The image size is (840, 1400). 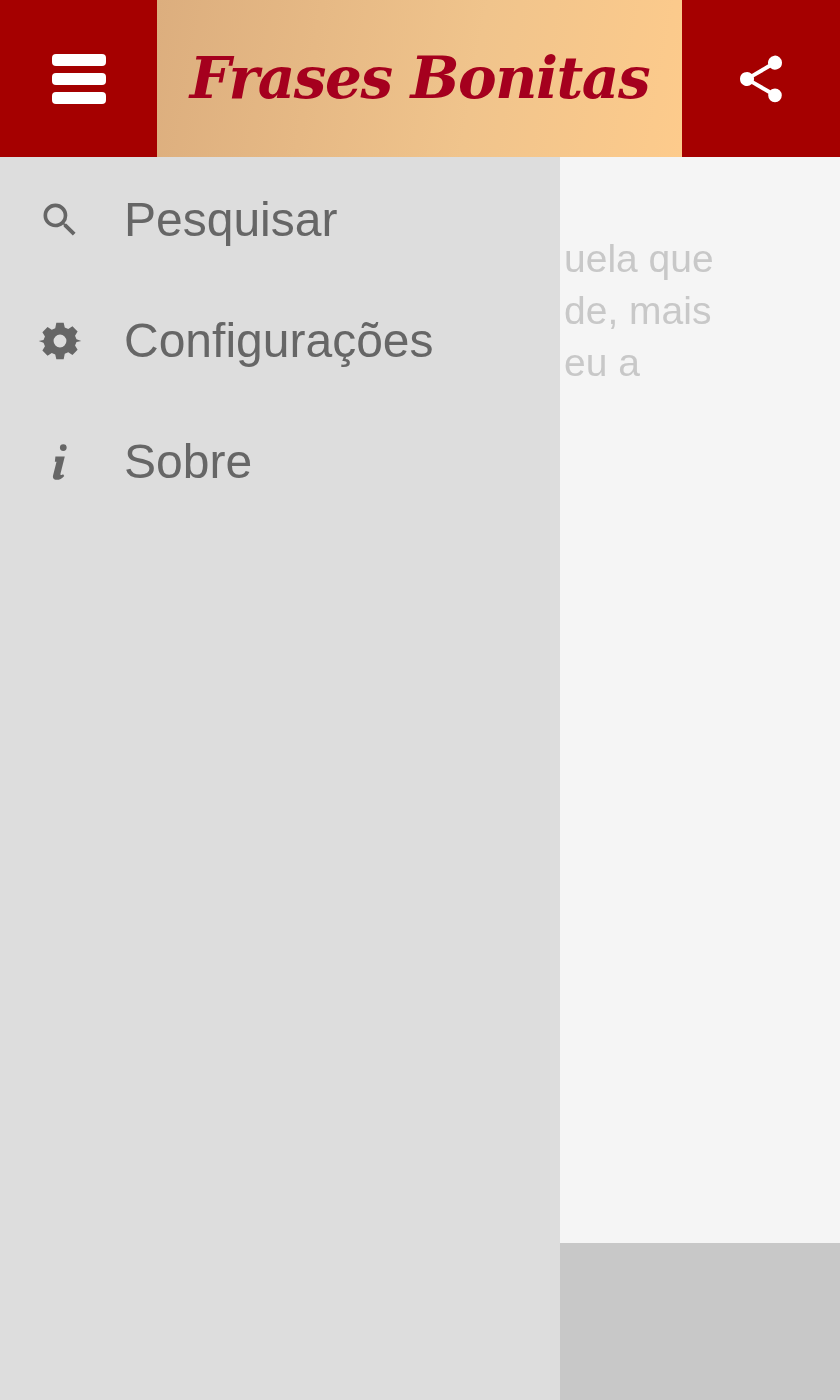 What do you see at coordinates (761, 78) in the screenshot?
I see `share-button` at bounding box center [761, 78].